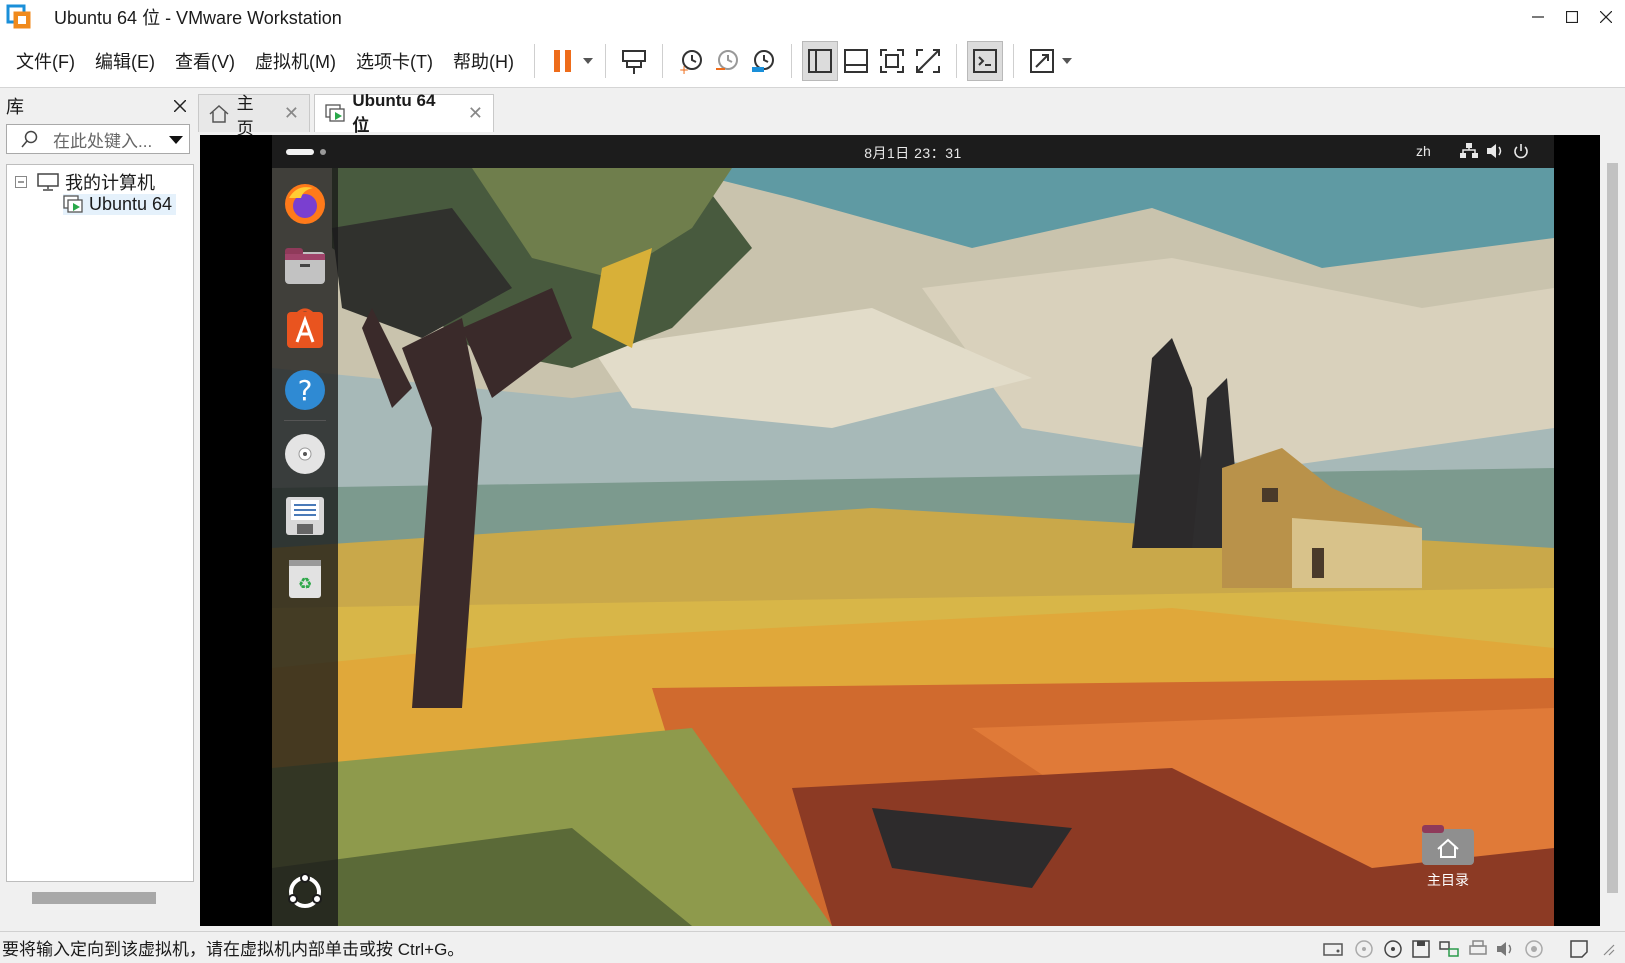  I want to click on unity-icon, so click(927, 60).